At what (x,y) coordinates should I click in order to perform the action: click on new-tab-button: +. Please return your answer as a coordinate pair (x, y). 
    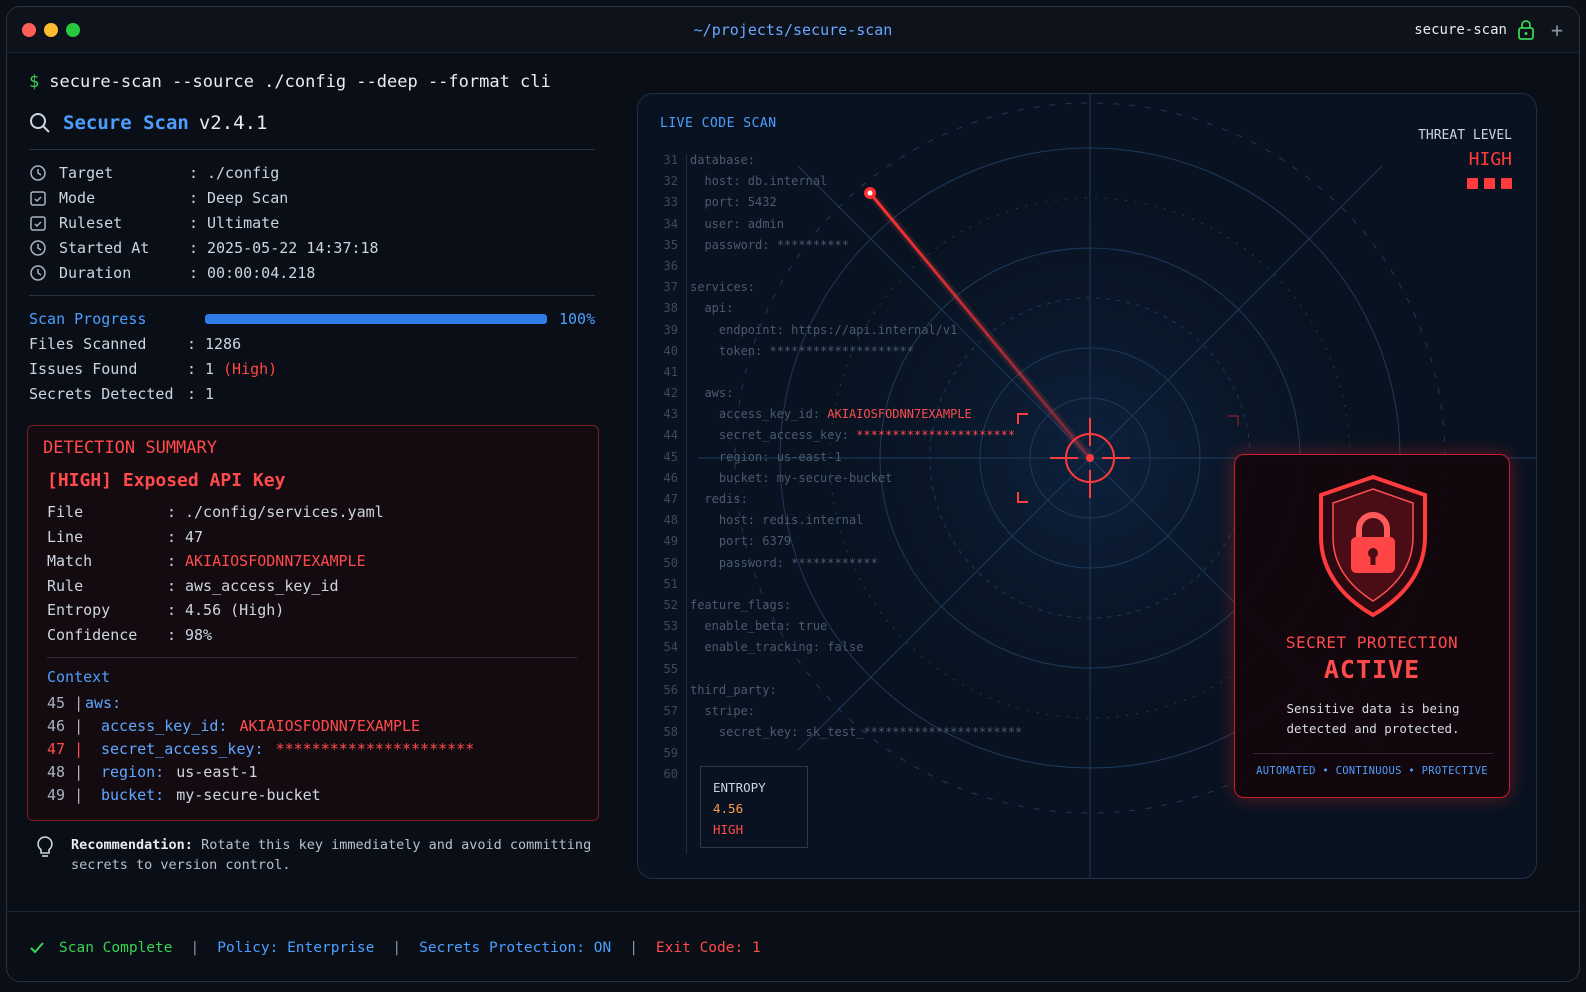
    Looking at the image, I should click on (1557, 30).